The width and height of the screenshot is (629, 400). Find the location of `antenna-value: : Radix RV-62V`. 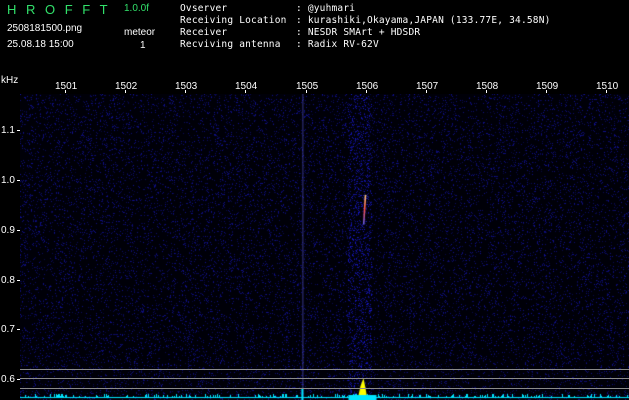

antenna-value: : Radix RV-62V is located at coordinates (337, 44).